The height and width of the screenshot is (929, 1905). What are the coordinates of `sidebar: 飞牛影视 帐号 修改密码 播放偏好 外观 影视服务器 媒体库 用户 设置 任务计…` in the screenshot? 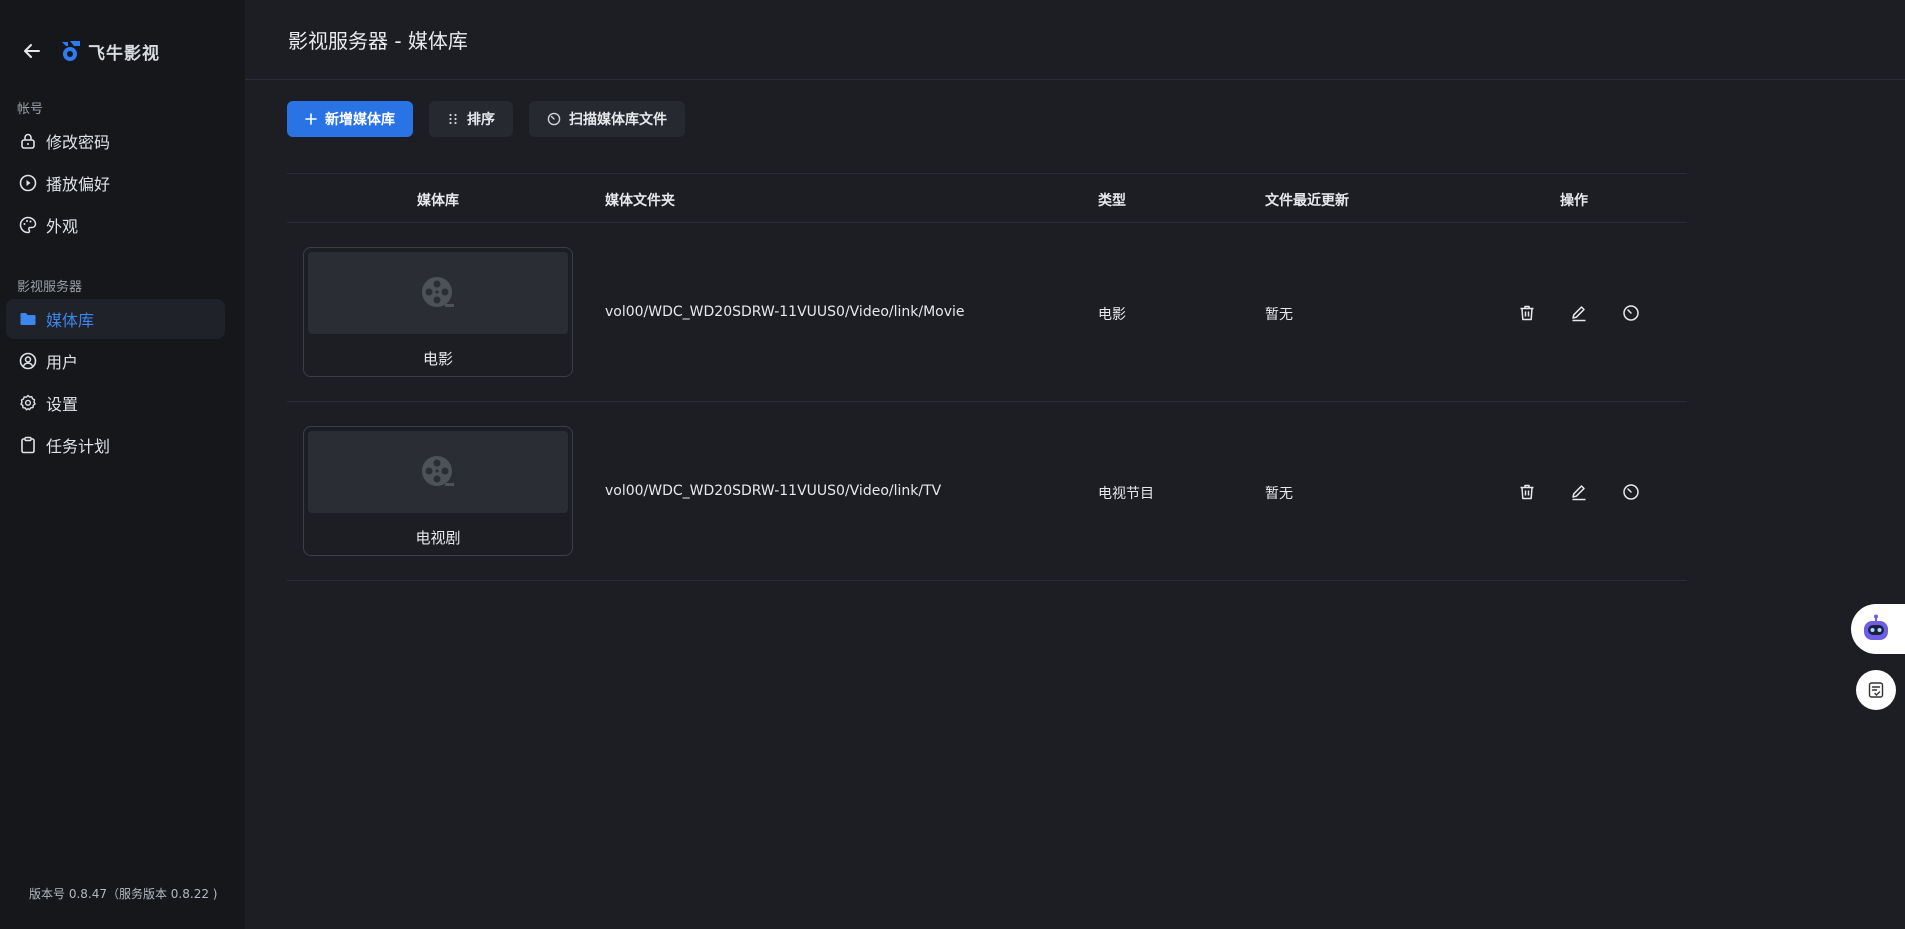 It's located at (122, 464).